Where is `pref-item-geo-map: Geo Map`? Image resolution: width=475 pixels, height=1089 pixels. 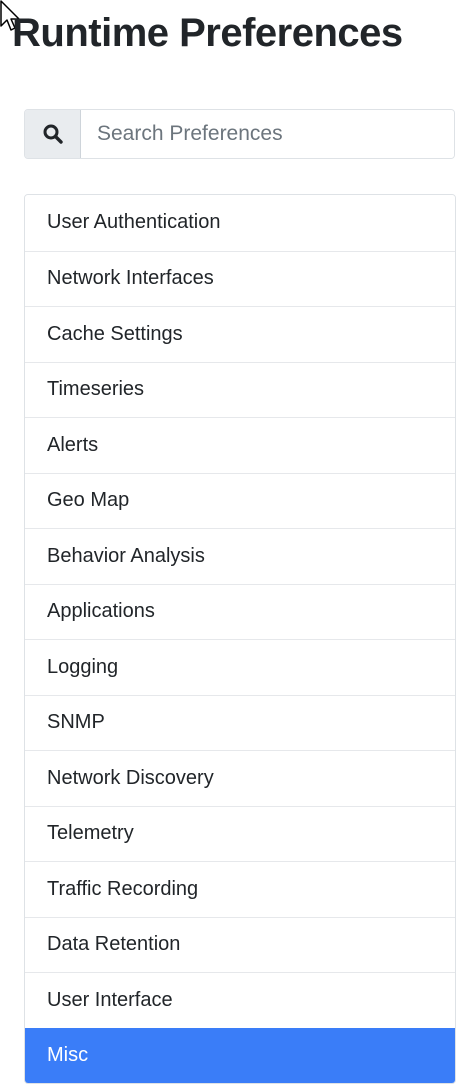 pref-item-geo-map: Geo Map is located at coordinates (240, 500).